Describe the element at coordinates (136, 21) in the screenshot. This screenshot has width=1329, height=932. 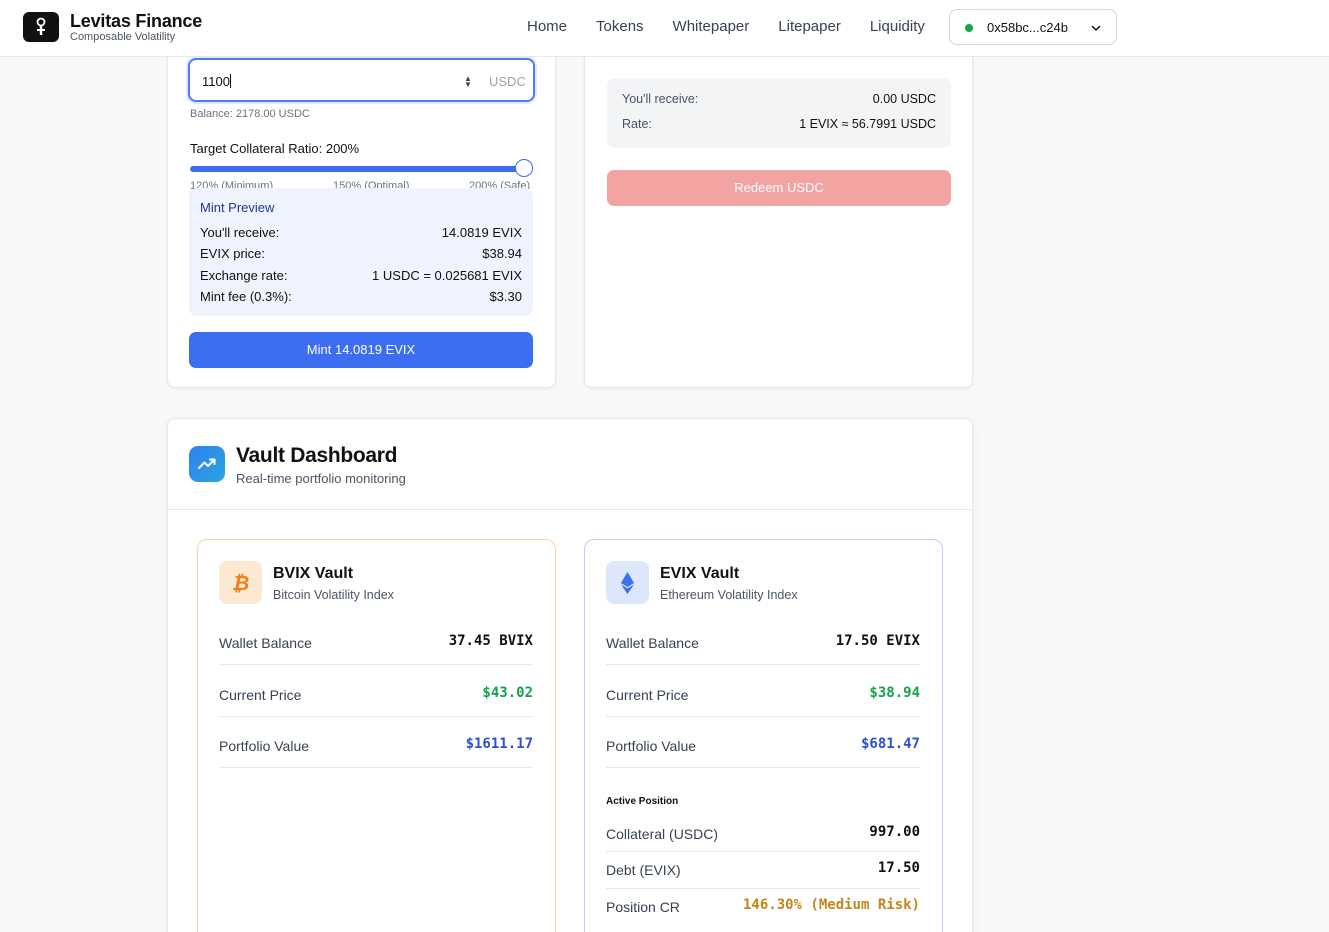
I see `brand-name: Levitas Finance` at that location.